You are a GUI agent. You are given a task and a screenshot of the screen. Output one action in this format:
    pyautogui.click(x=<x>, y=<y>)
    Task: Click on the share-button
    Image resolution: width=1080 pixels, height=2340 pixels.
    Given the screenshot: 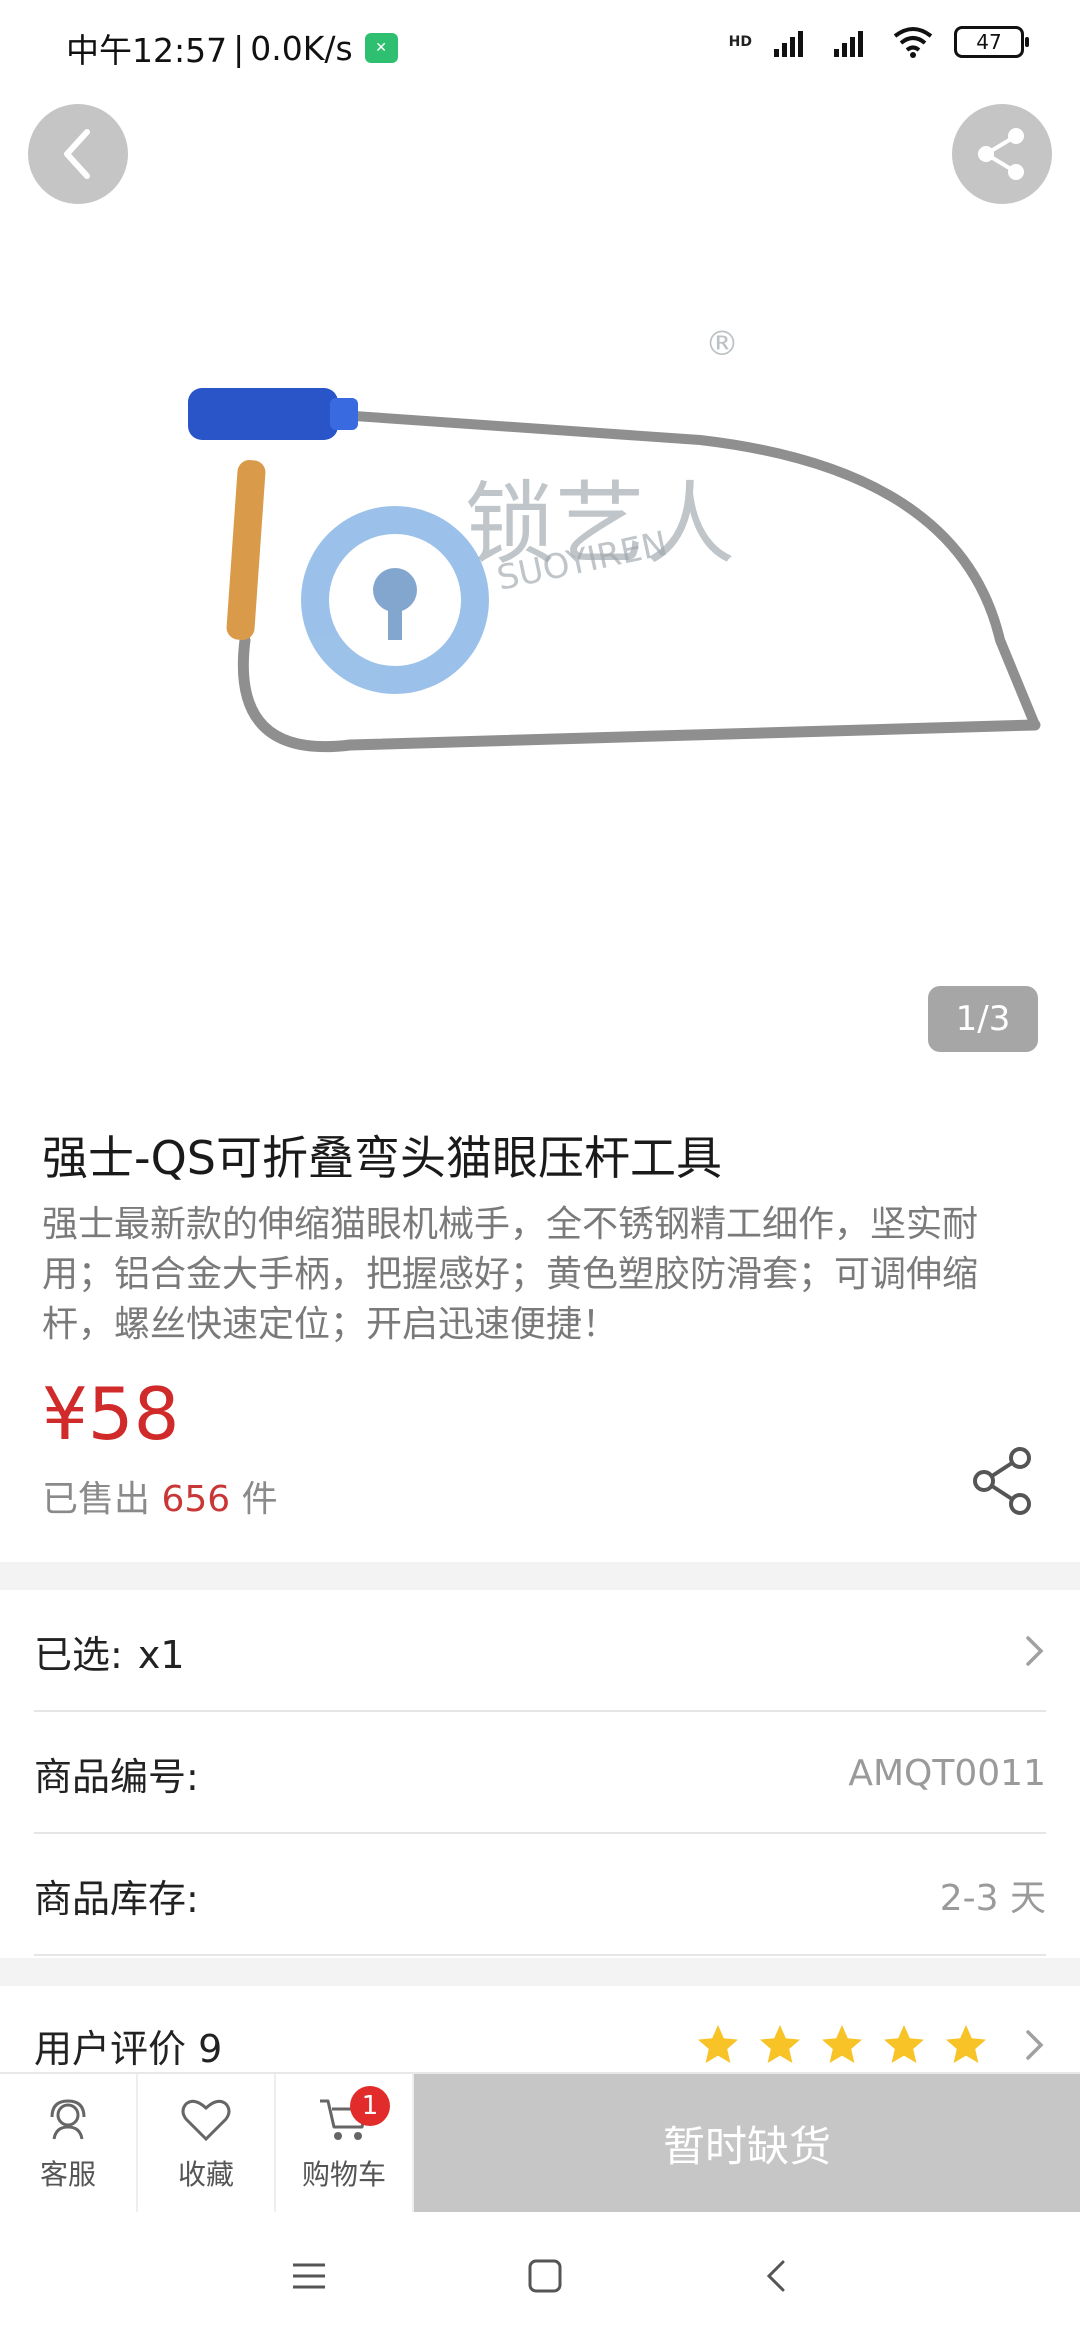 What is the action you would take?
    pyautogui.click(x=1002, y=154)
    